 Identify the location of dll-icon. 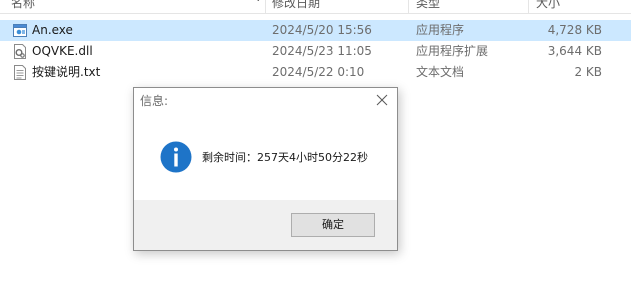
(20, 51).